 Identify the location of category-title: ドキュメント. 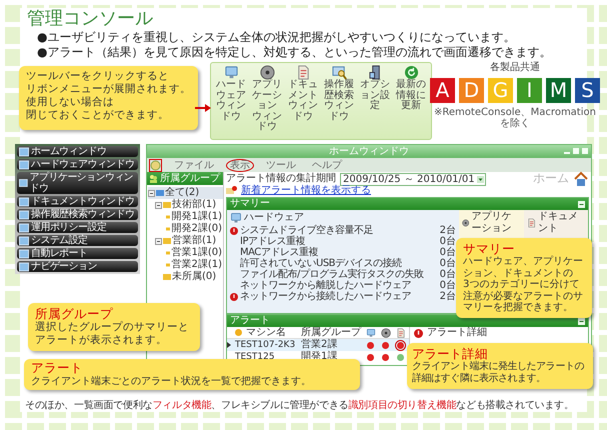
(558, 222).